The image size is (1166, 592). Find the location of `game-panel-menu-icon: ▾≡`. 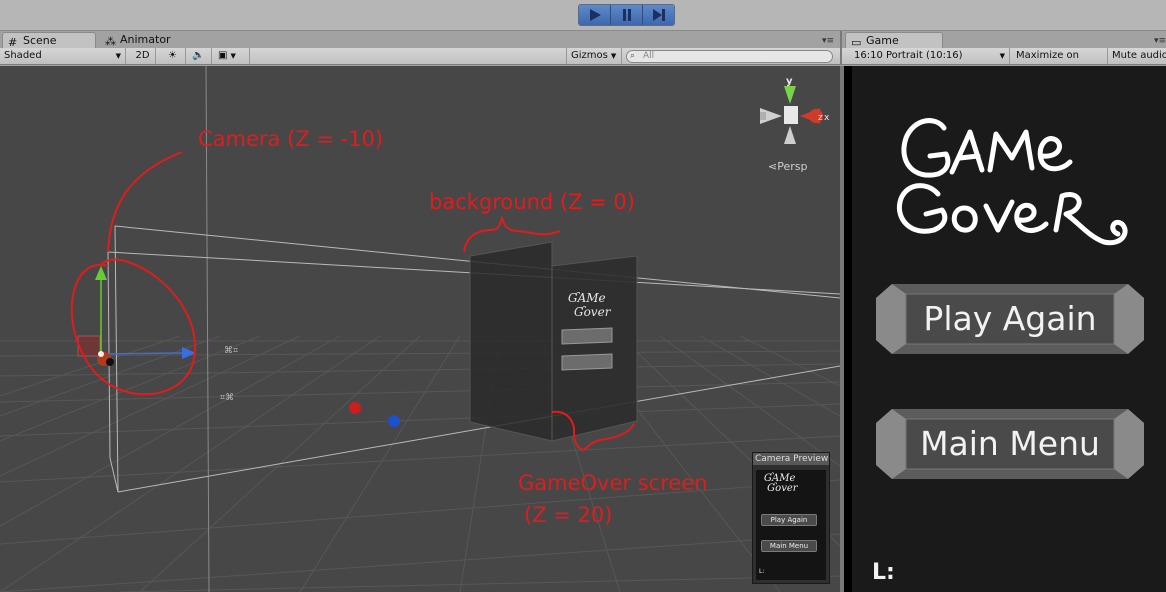

game-panel-menu-icon: ▾≡ is located at coordinates (1160, 41).